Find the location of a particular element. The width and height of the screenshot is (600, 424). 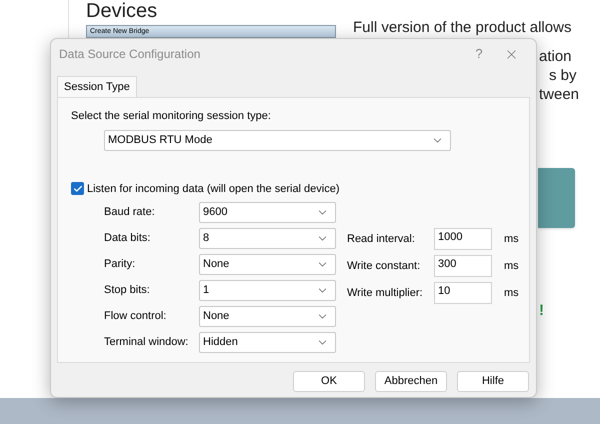

page-button-background is located at coordinates (556, 198).